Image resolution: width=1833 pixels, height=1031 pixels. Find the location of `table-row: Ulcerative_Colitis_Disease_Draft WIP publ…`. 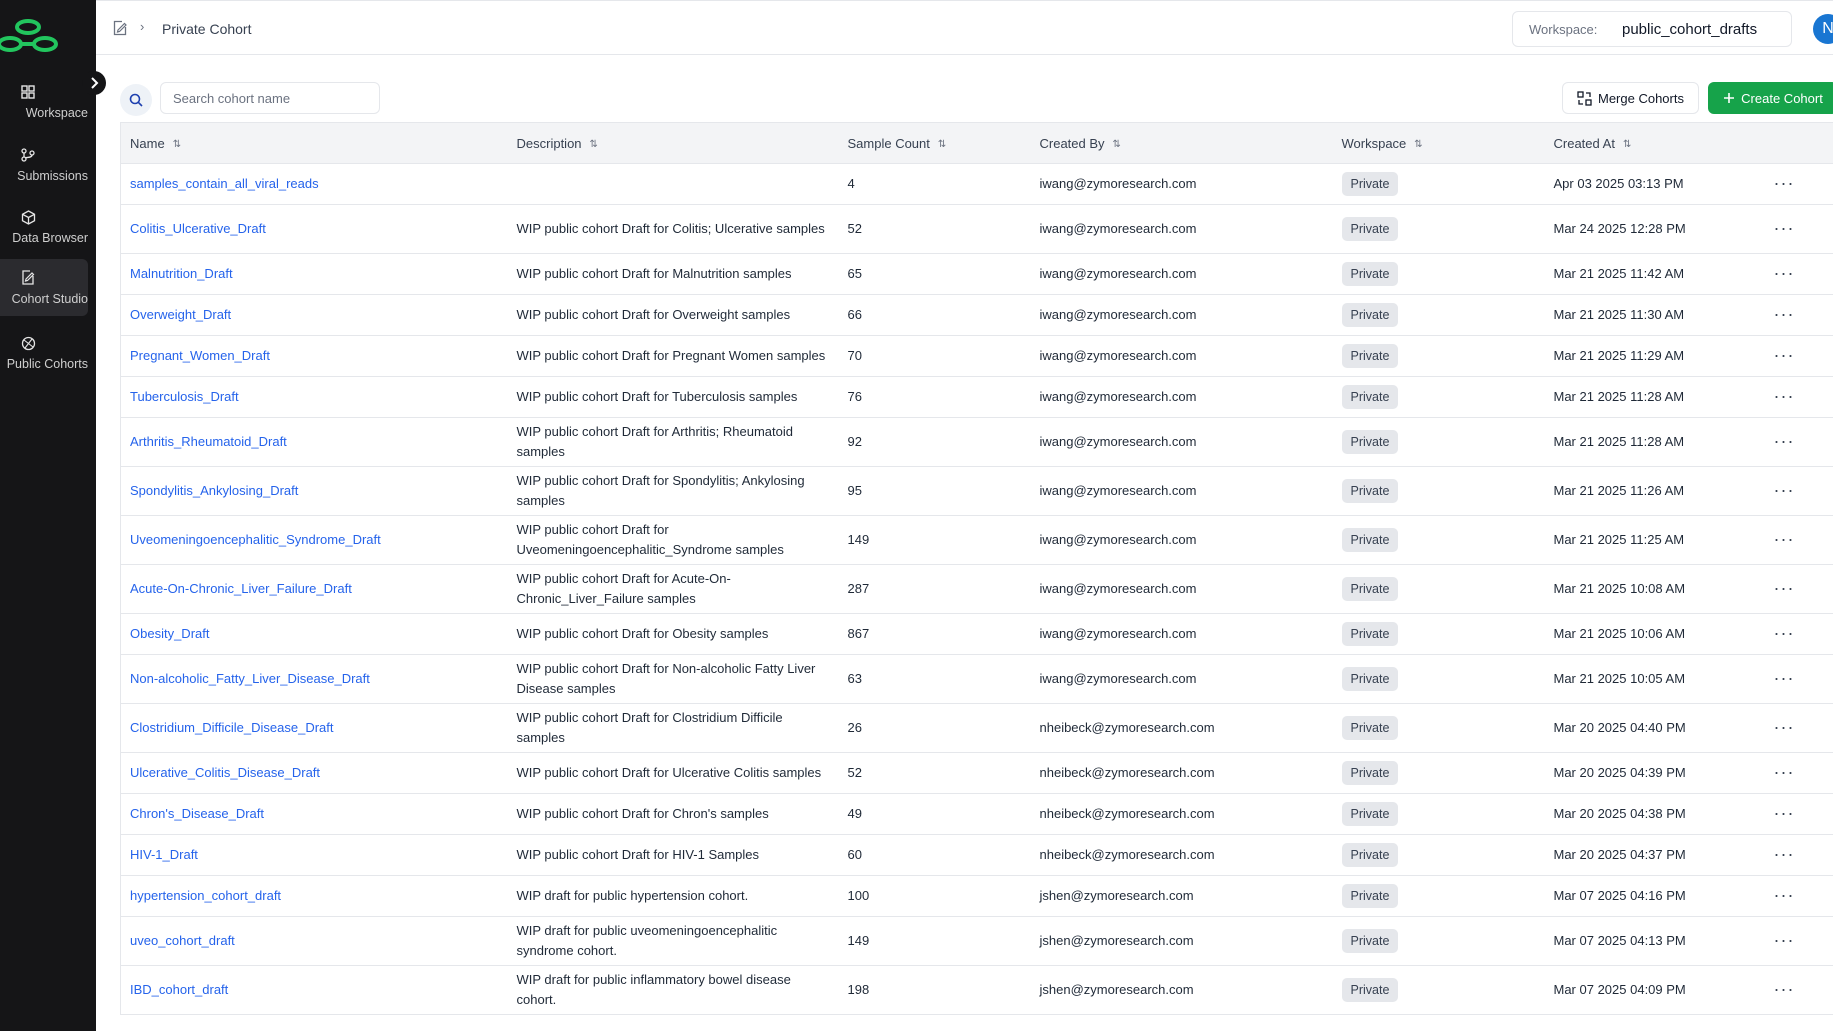

table-row: Ulcerative_Colitis_Disease_Draft WIP publ… is located at coordinates (976, 773).